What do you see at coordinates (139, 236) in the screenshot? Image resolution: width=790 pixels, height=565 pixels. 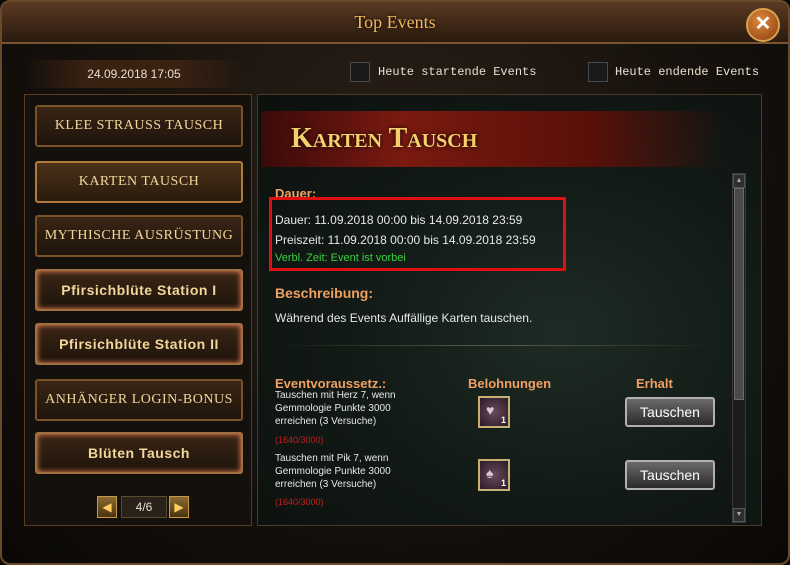 I see `sidebar-item-mythische-ausruestung: Mythische Ausrüstung` at bounding box center [139, 236].